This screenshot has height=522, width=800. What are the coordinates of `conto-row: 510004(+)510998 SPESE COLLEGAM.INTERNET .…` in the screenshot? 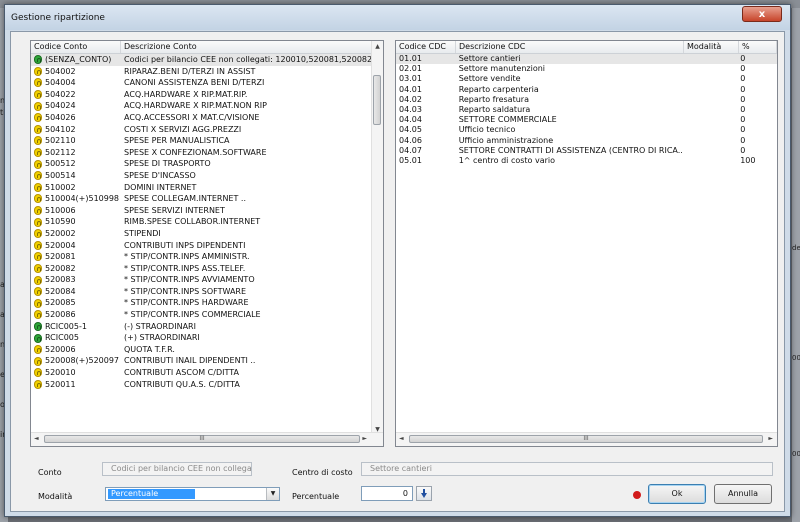 It's located at (207, 199).